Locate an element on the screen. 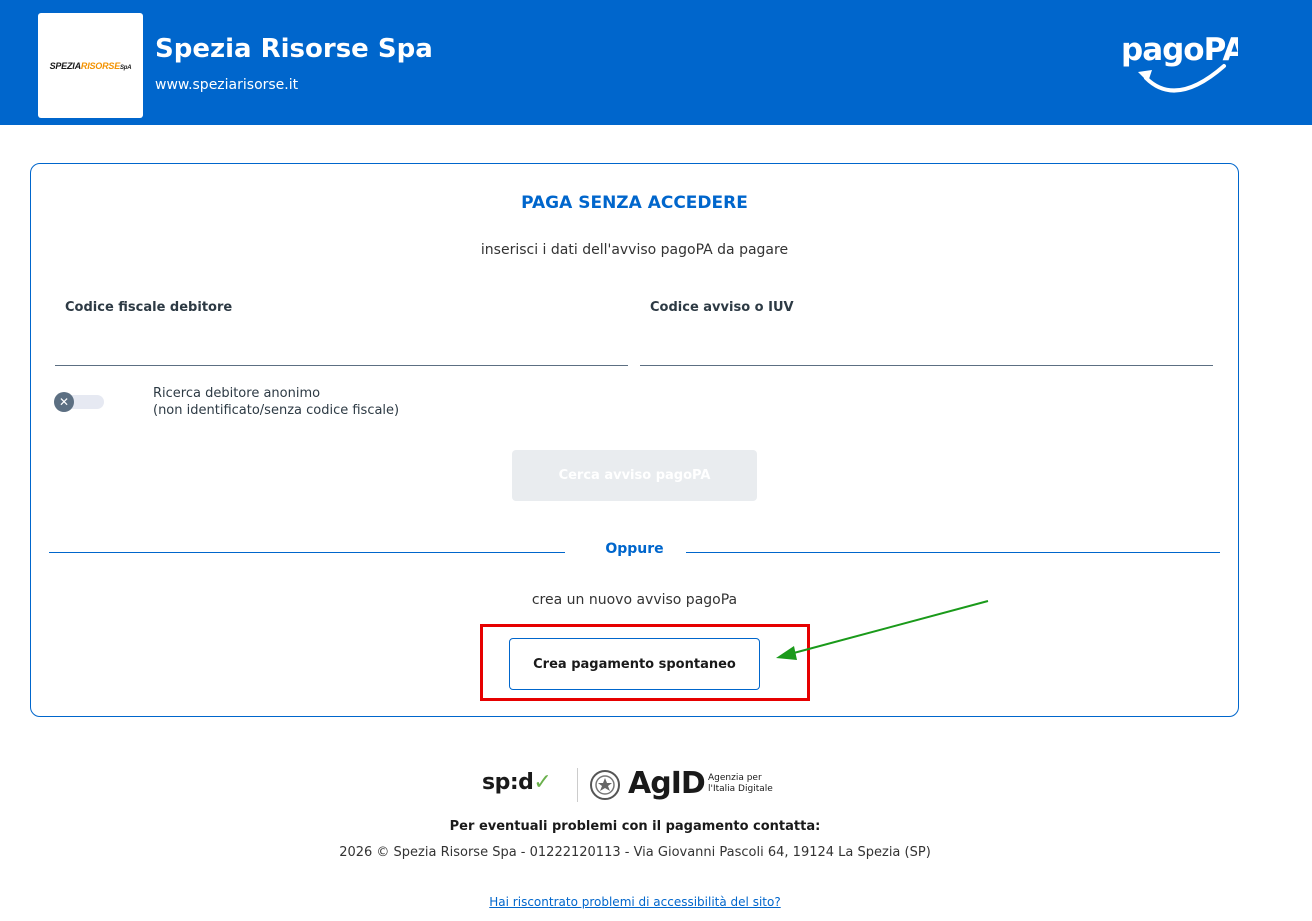 The width and height of the screenshot is (1312, 921). agid-description-line1: Agenzia per is located at coordinates (735, 778).